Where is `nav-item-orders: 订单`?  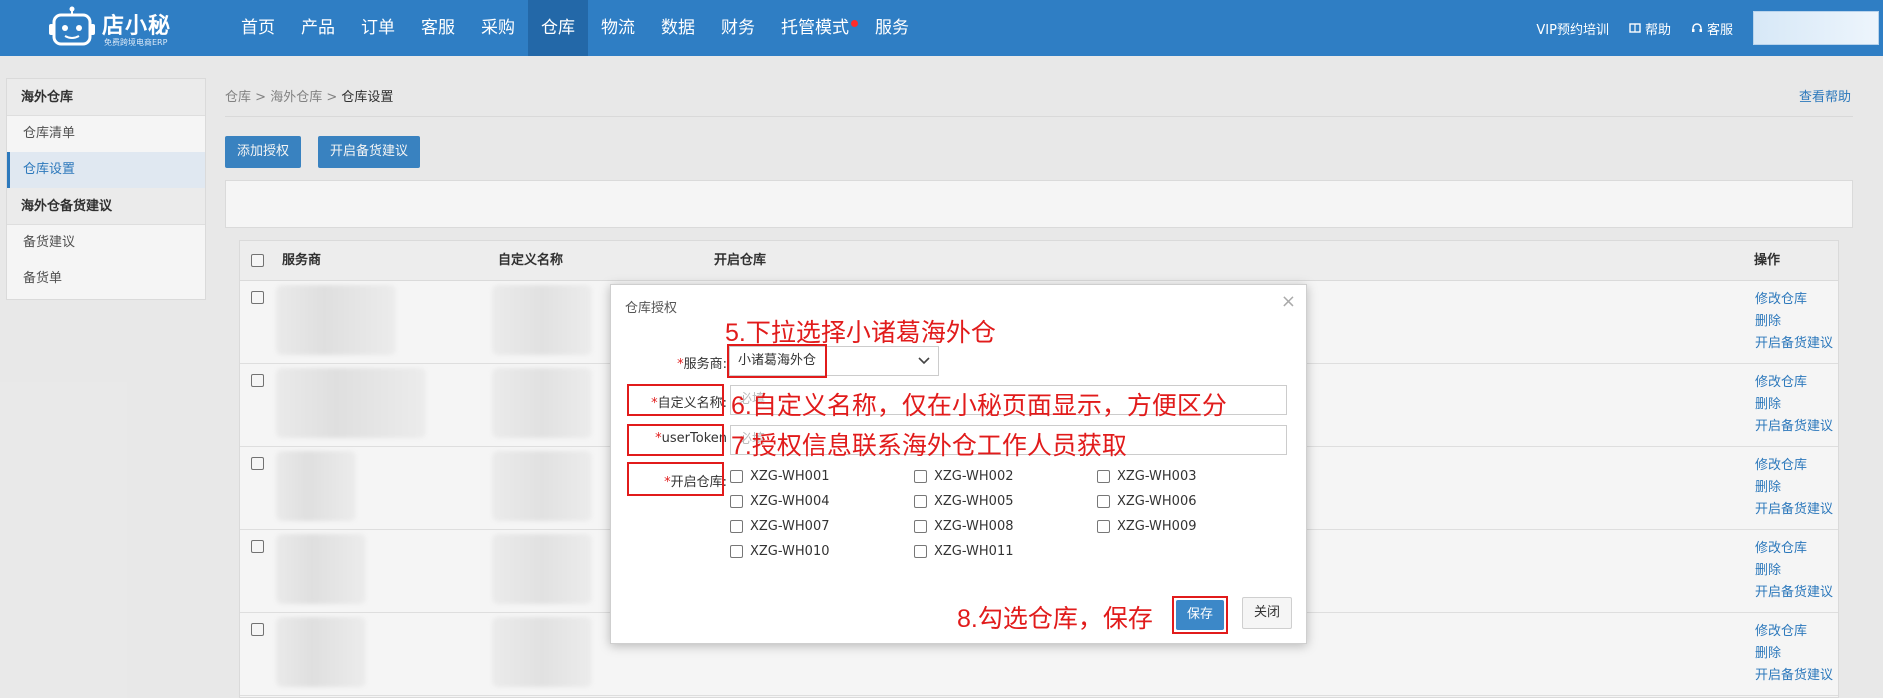
nav-item-orders: 订单 is located at coordinates (378, 28).